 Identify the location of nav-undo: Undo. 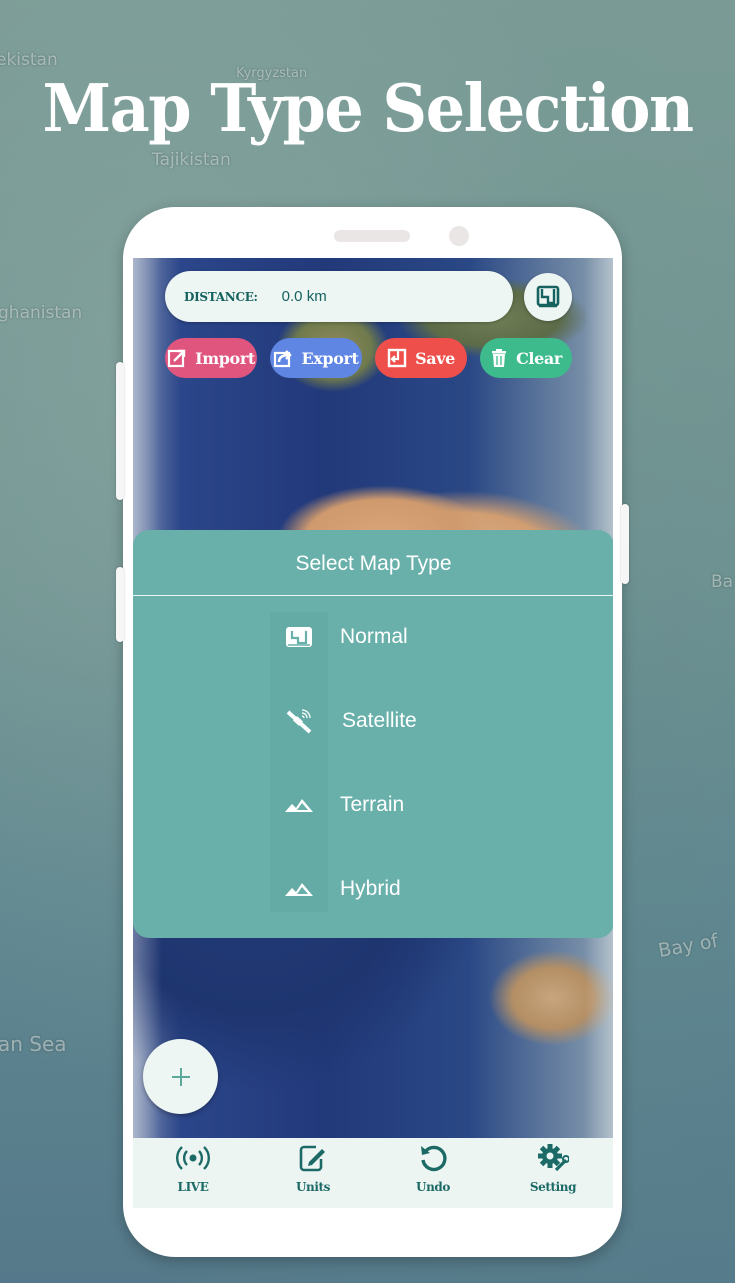
(433, 1173).